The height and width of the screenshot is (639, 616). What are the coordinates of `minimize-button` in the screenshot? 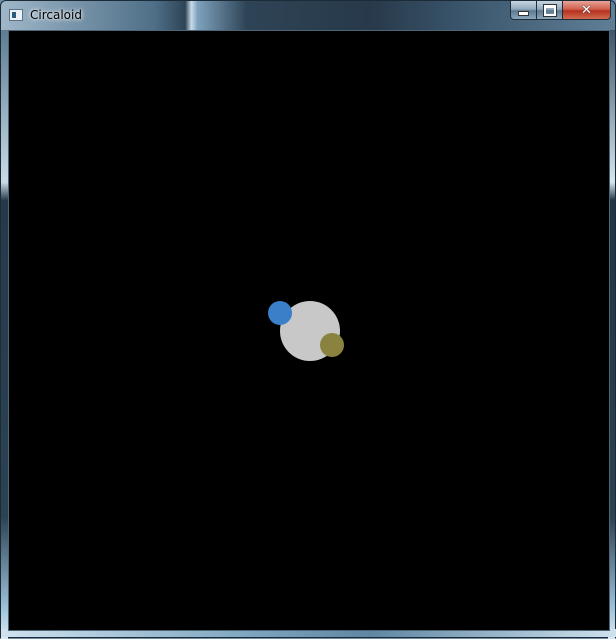 It's located at (523, 10).